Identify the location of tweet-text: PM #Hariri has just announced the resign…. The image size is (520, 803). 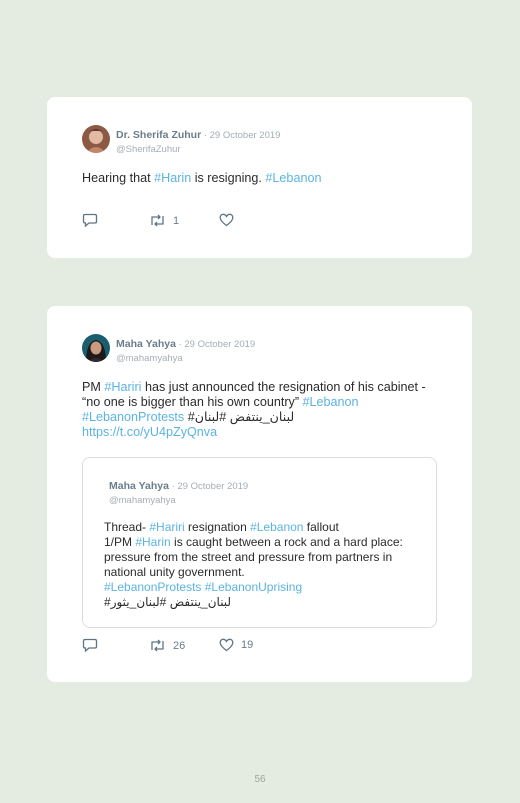
(262, 410).